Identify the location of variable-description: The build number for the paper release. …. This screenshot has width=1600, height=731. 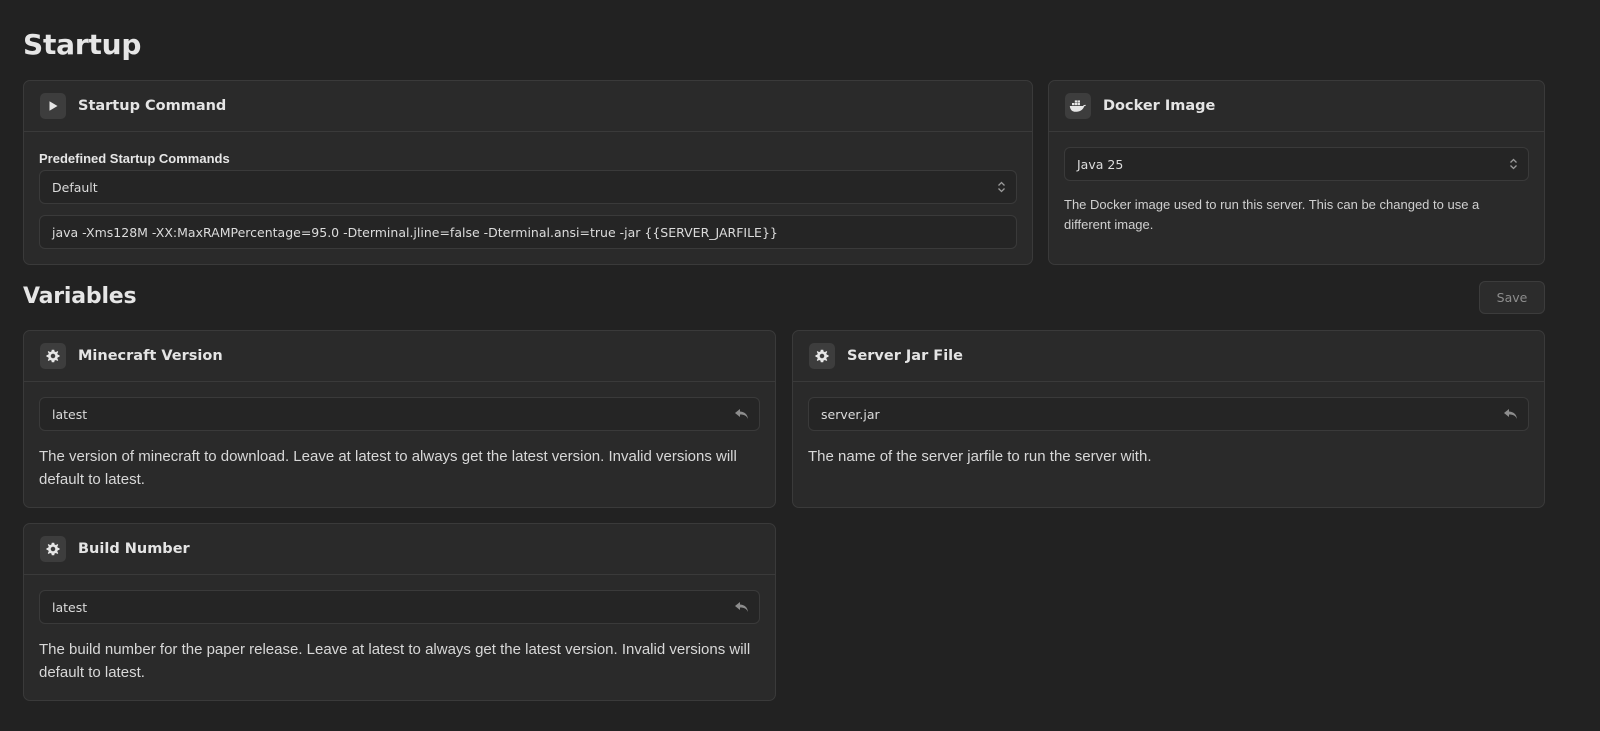
(395, 661).